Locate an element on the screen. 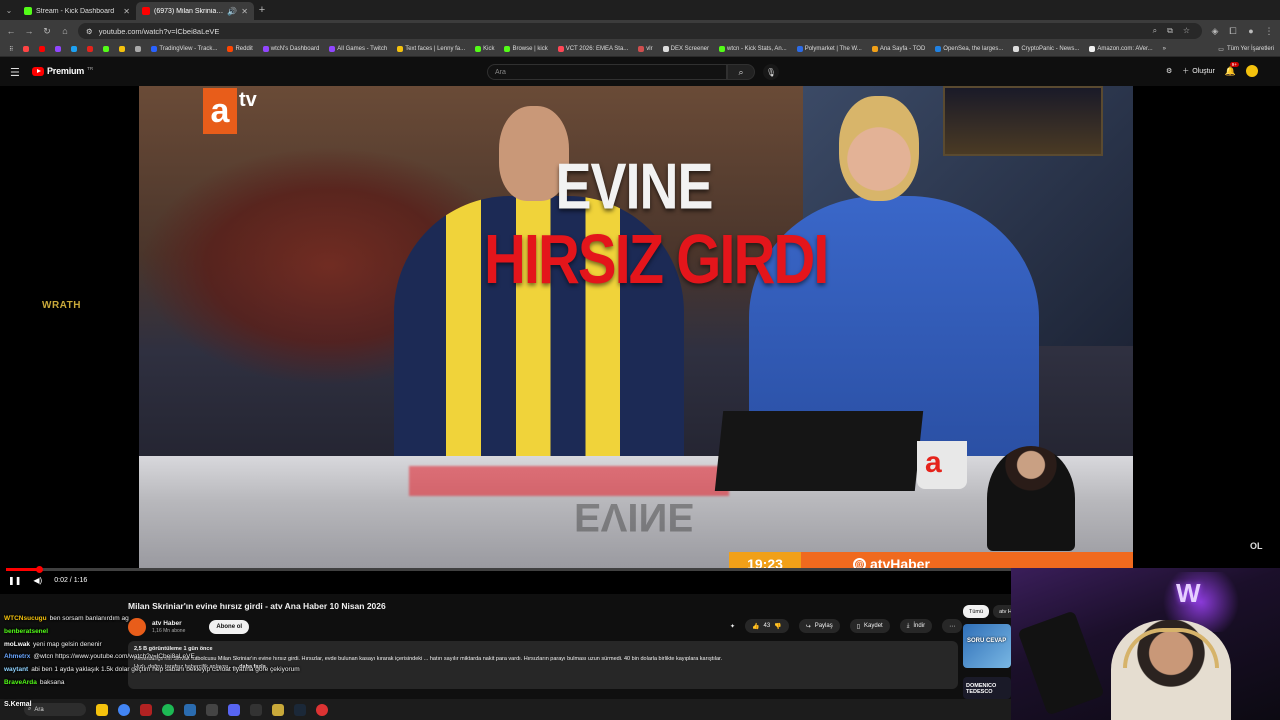 This screenshot has height=720, width=1280. new-tab-button: + is located at coordinates (262, 10).